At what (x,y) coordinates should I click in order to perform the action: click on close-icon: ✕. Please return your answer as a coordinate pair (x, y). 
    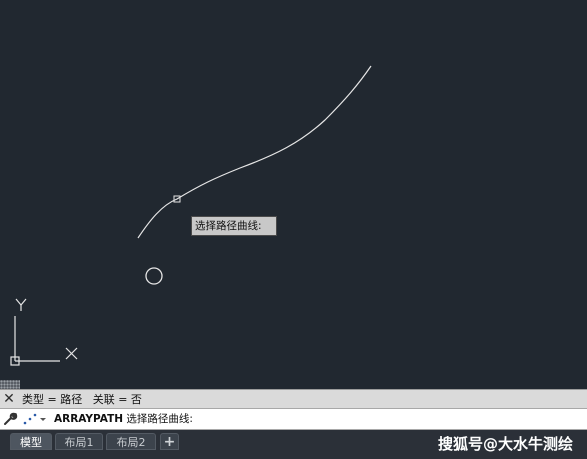
    Looking at the image, I should click on (9, 399).